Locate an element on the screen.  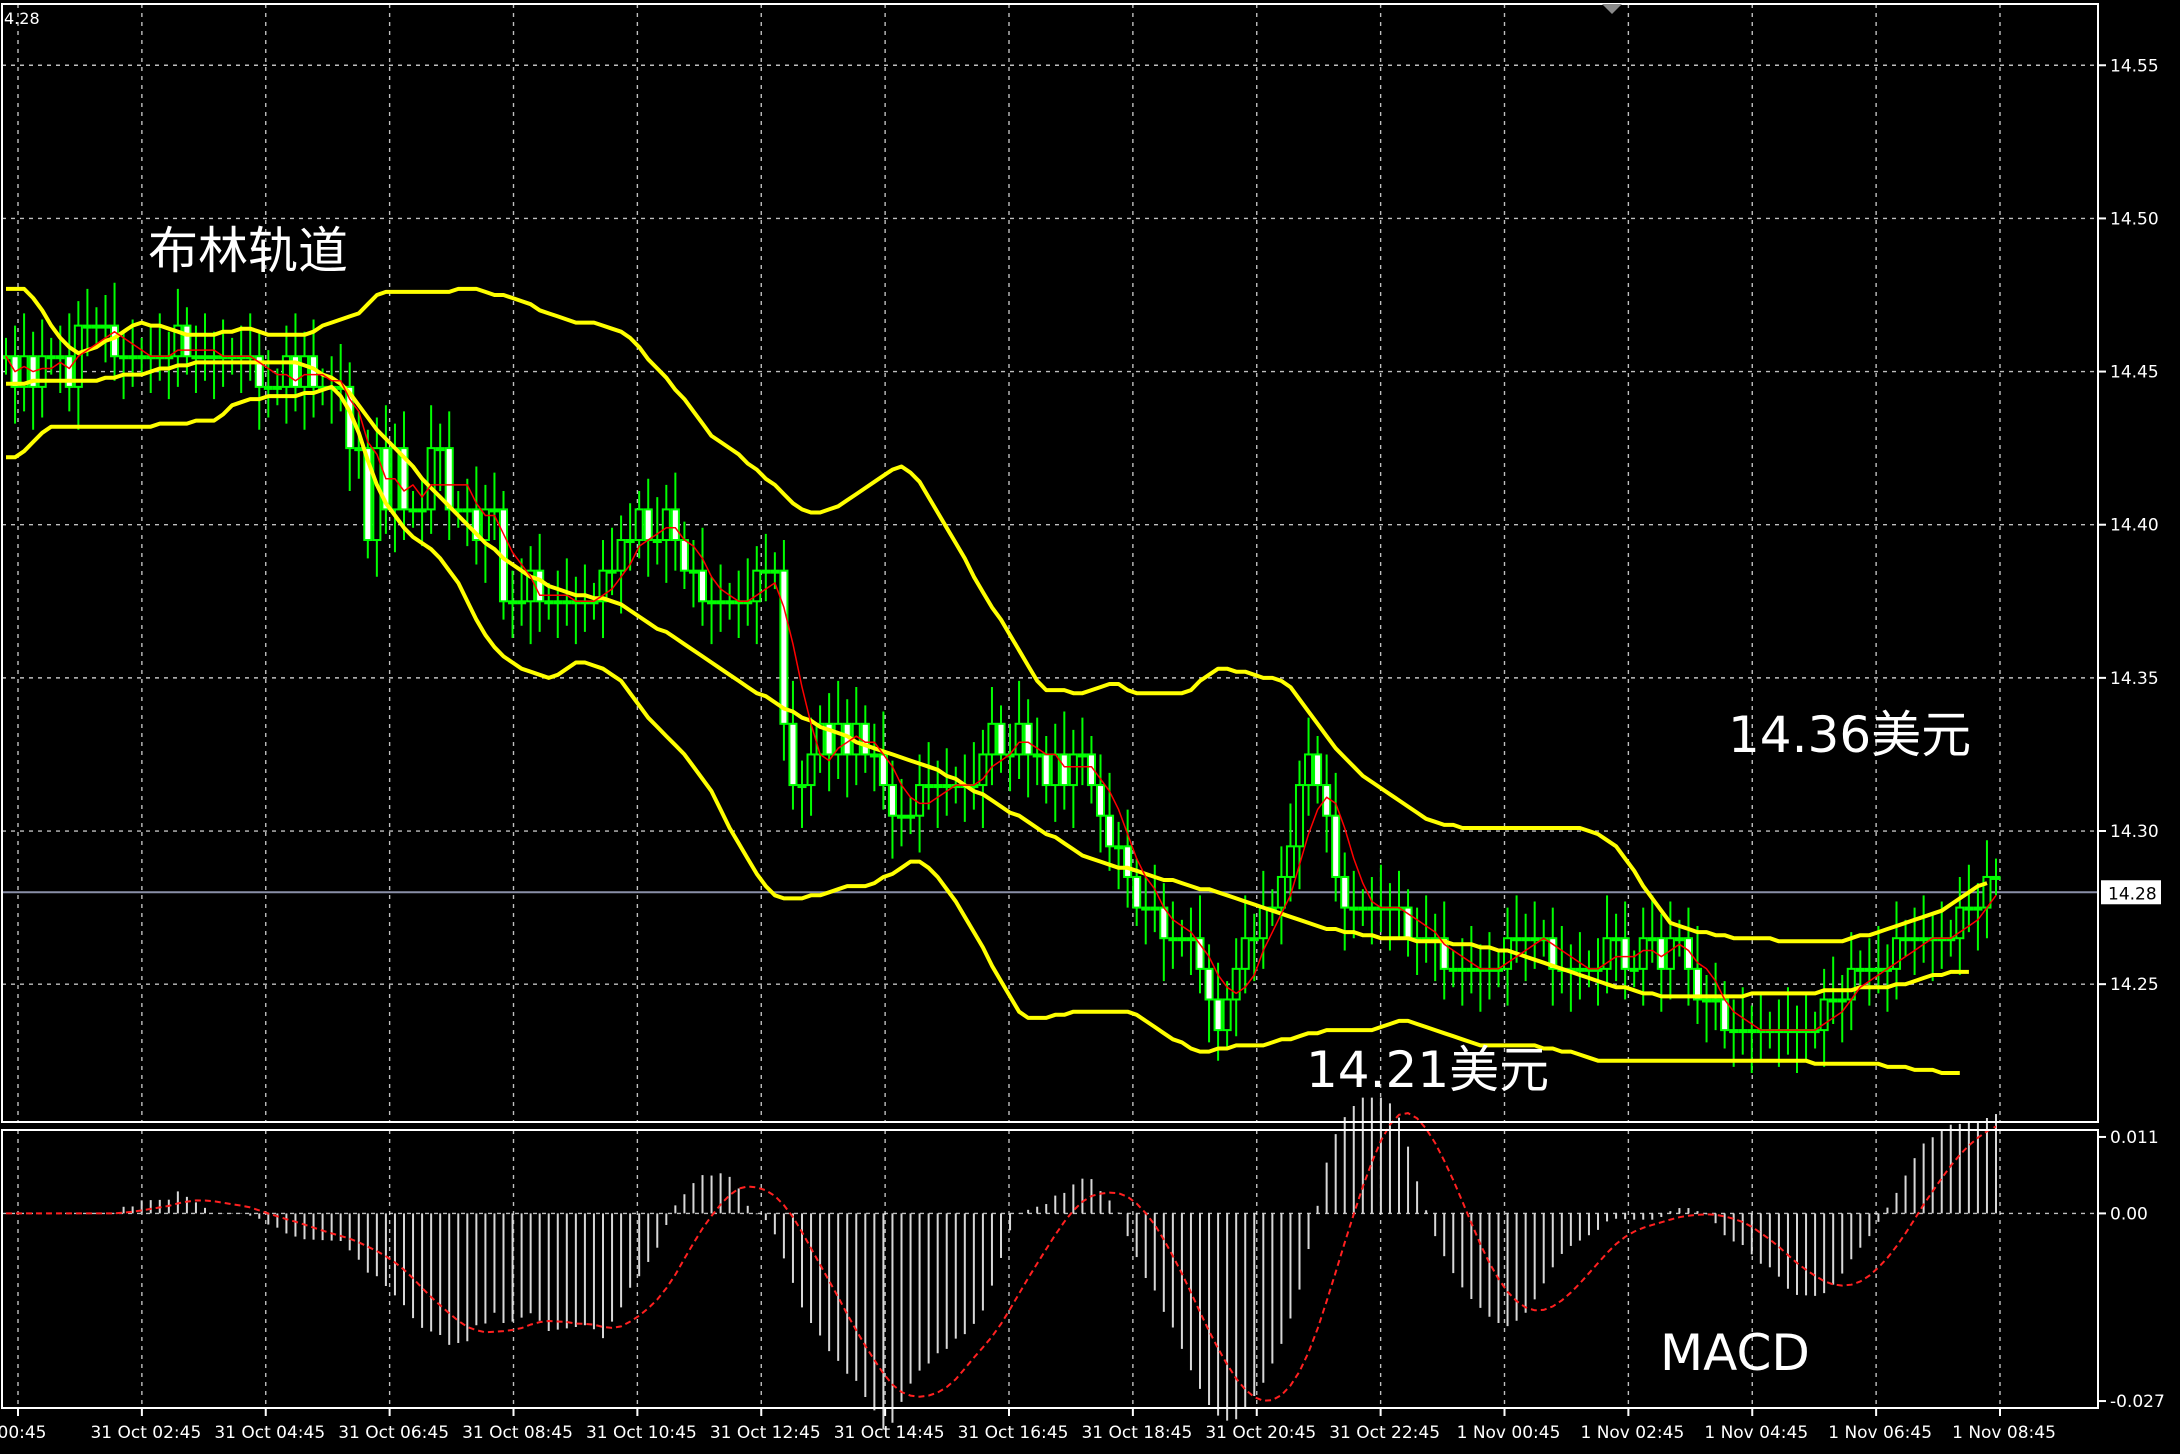
annotation-low: 14.21美元 is located at coordinates (1427, 1070).